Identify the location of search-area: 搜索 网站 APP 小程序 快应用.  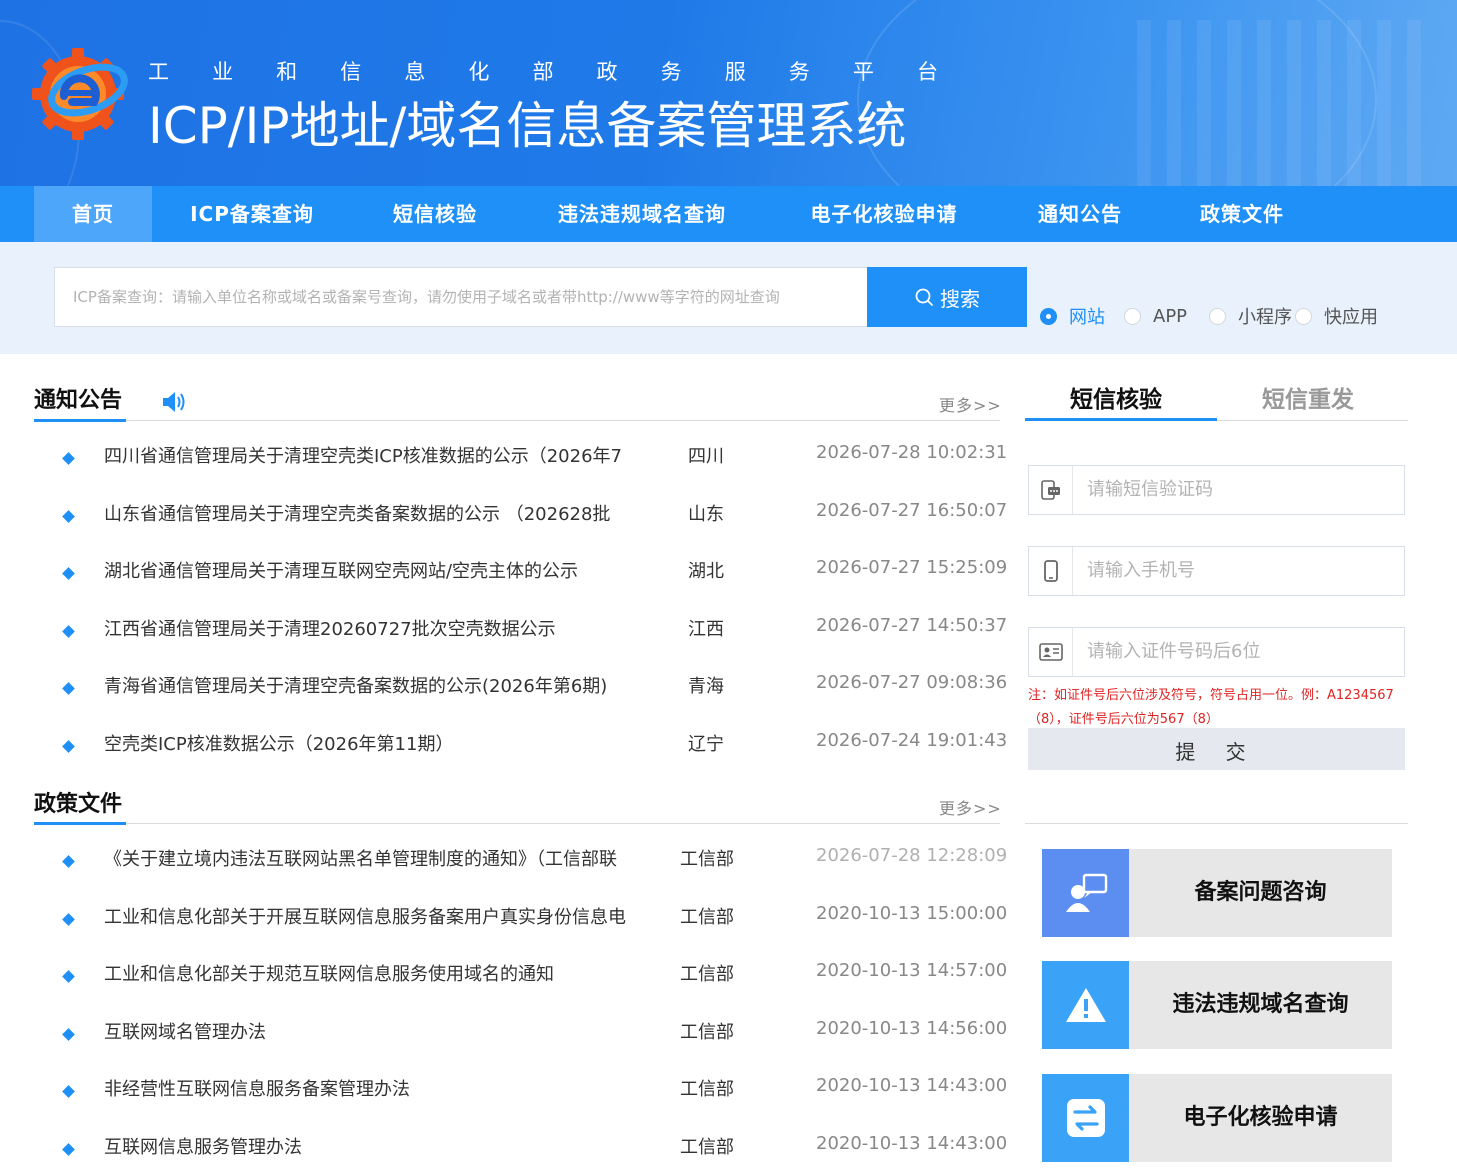
(728, 298).